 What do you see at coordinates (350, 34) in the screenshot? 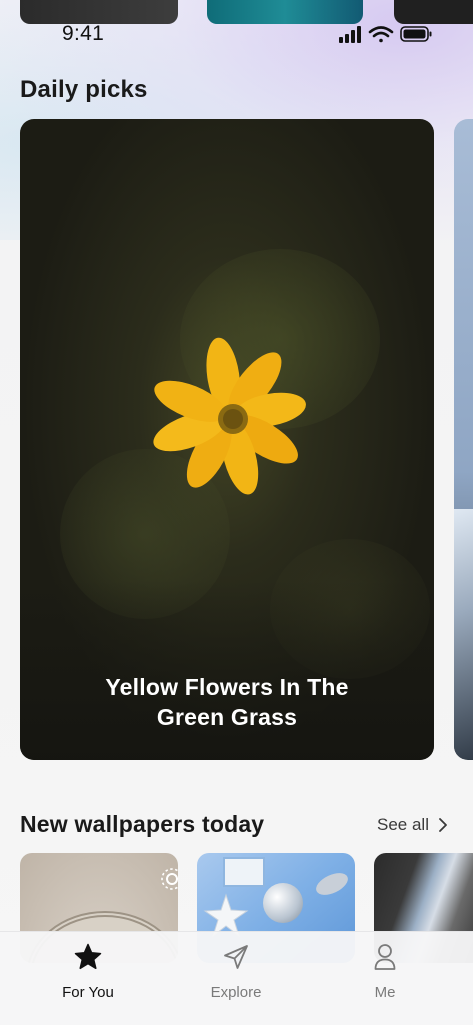
I see `cellular-signal-icon` at bounding box center [350, 34].